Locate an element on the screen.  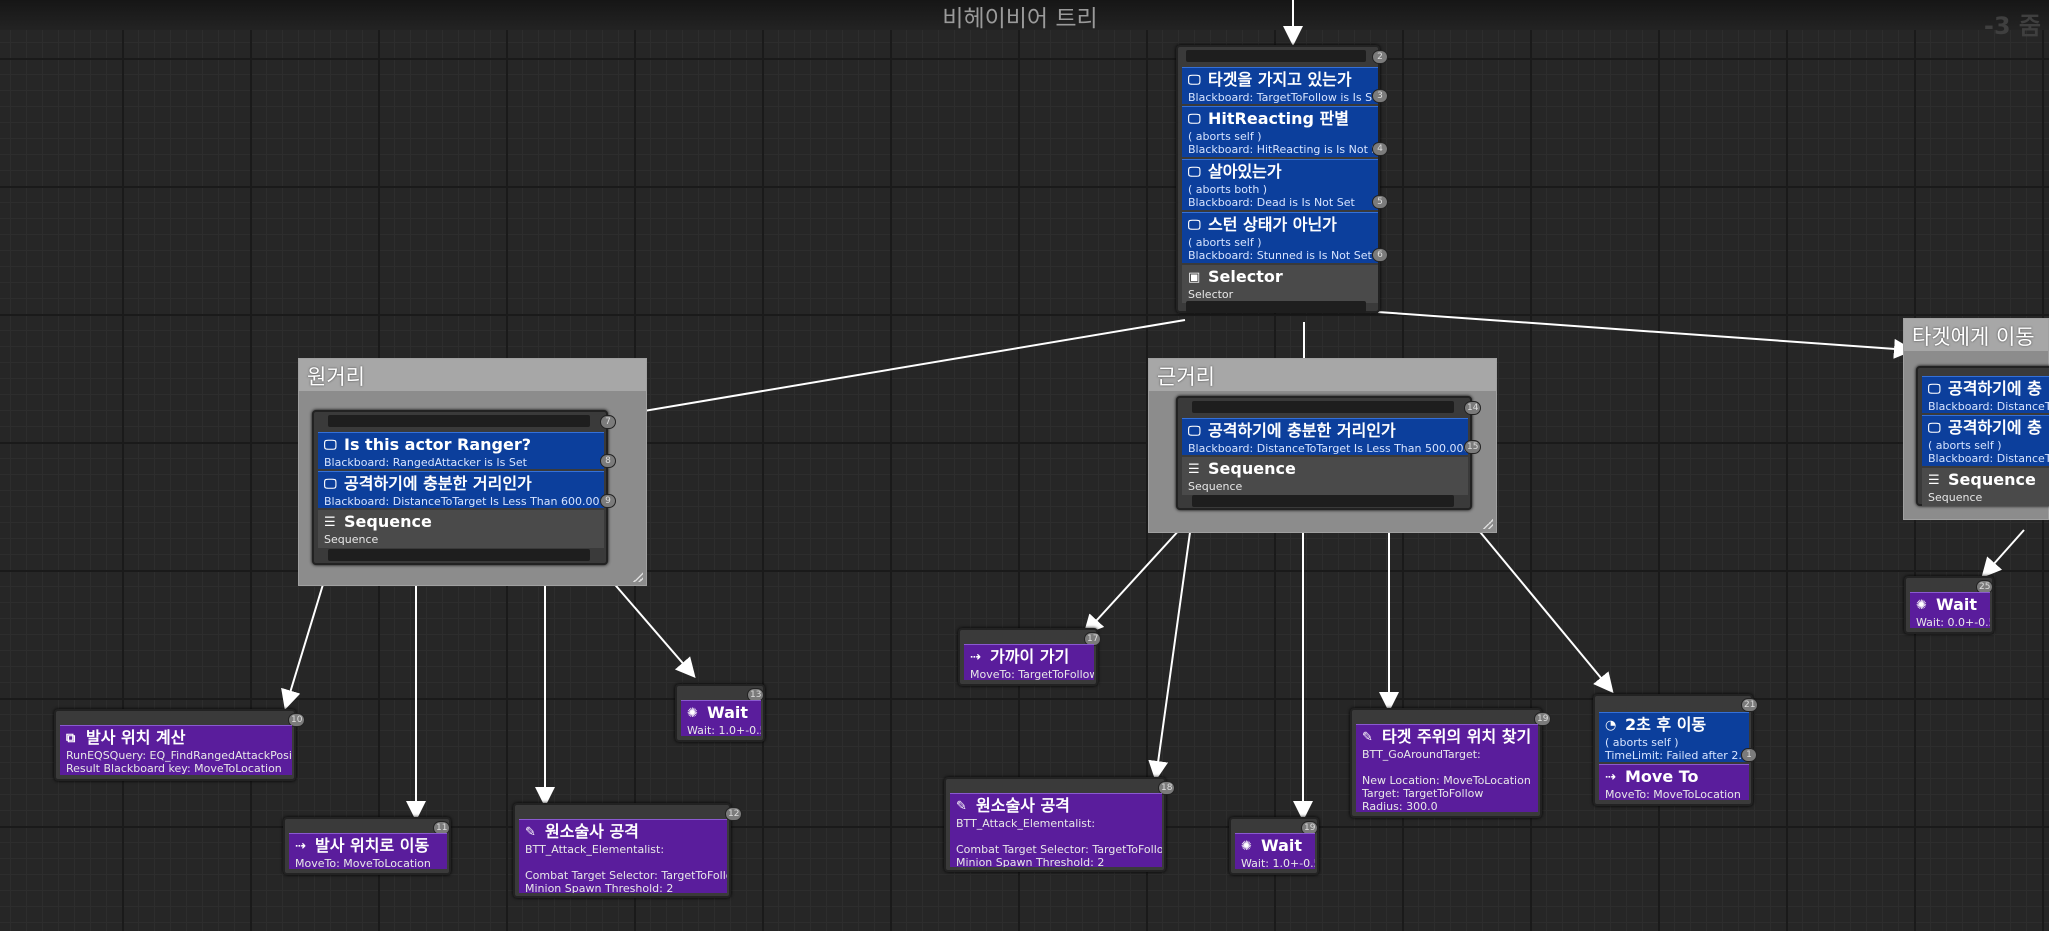
decorator-detail: Blackboard: Stunned is Is Not Set is located at coordinates (1280, 255).